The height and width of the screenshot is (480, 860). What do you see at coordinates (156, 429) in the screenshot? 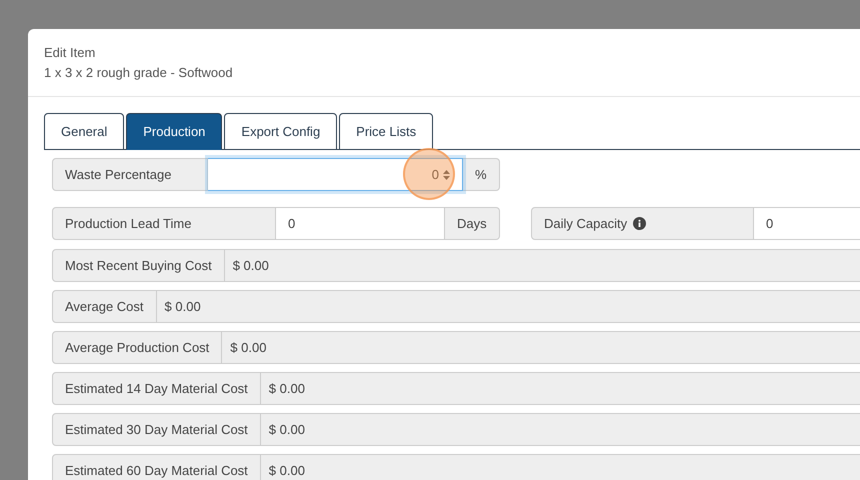
I see `field-label: Estimated 30 Day Material Cost` at bounding box center [156, 429].